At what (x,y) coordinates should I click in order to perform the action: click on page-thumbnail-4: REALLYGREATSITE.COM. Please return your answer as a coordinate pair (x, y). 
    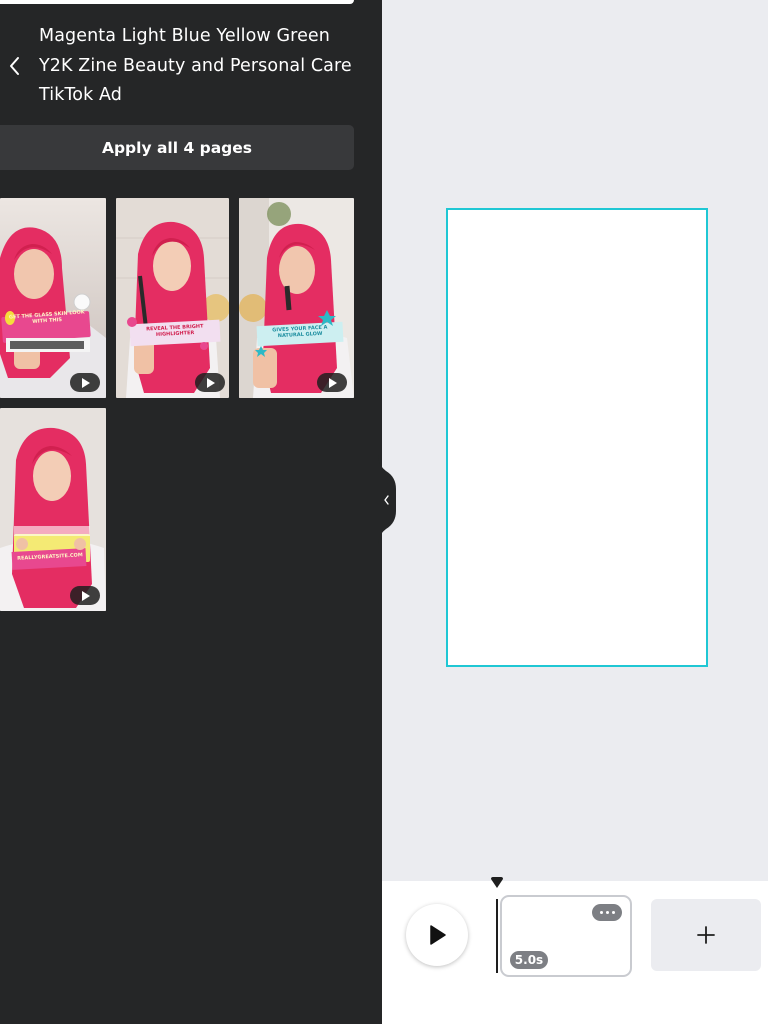
    Looking at the image, I should click on (53, 509).